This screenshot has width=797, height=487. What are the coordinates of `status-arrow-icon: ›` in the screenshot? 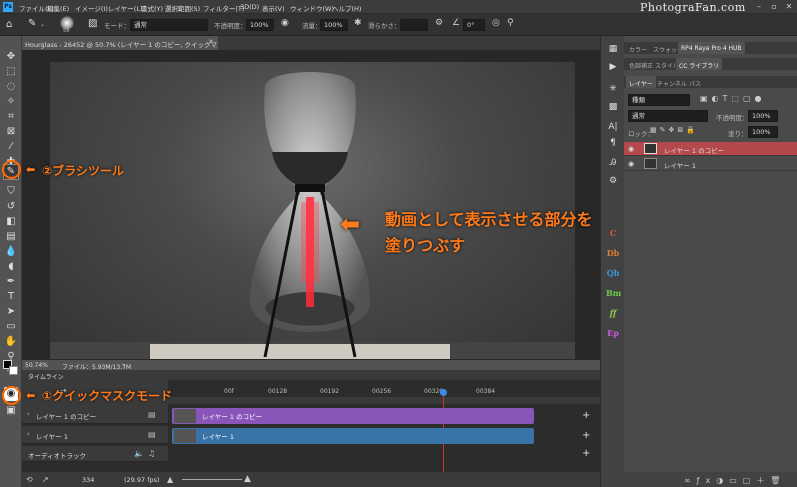 It's located at (123, 365).